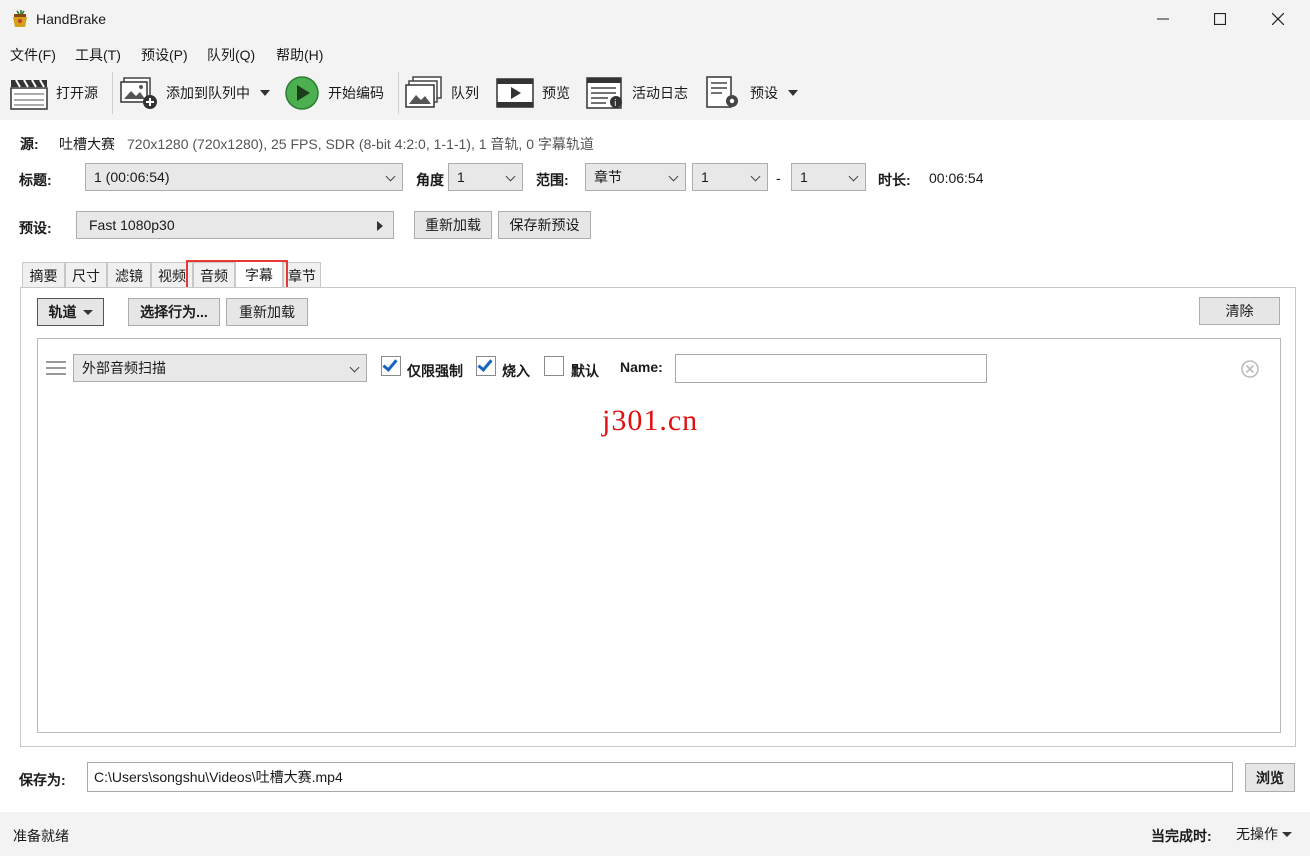 Image resolution: width=1310 pixels, height=856 pixels. Describe the element at coordinates (164, 55) in the screenshot. I see `menu-presets: 预设(P)` at that location.